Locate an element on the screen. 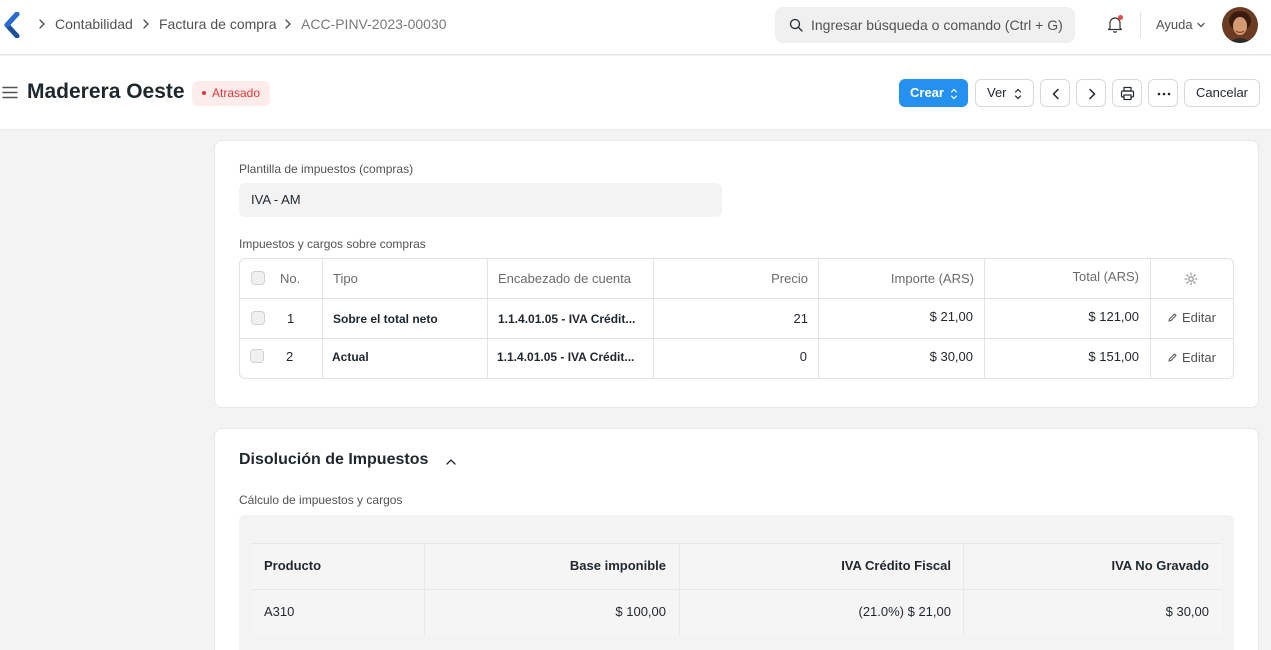 The width and height of the screenshot is (1271, 650). user-avatar is located at coordinates (1240, 25).